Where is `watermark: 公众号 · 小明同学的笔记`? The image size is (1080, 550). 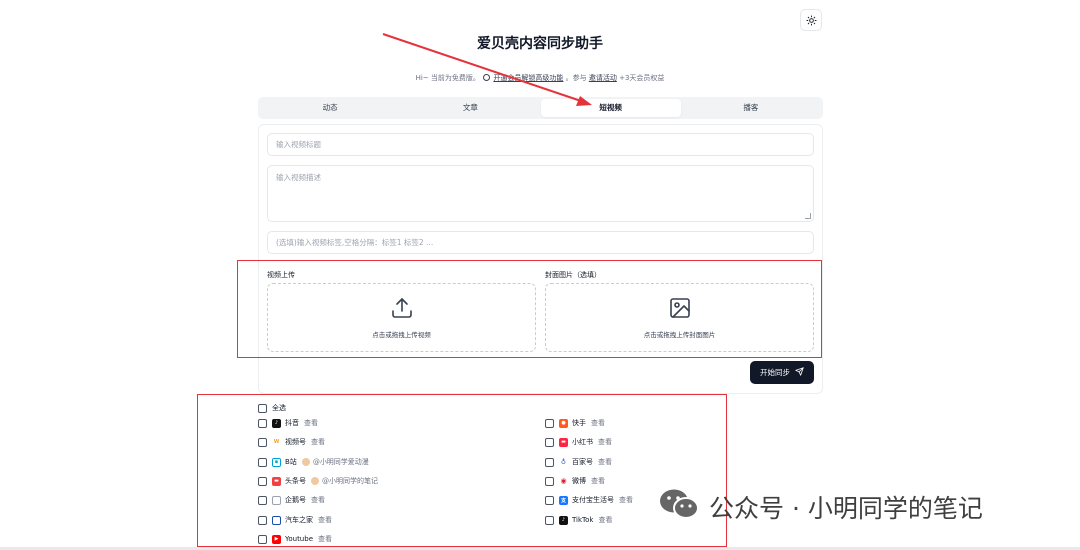
watermark: 公众号 · 小明同学的笔记 is located at coordinates (820, 507).